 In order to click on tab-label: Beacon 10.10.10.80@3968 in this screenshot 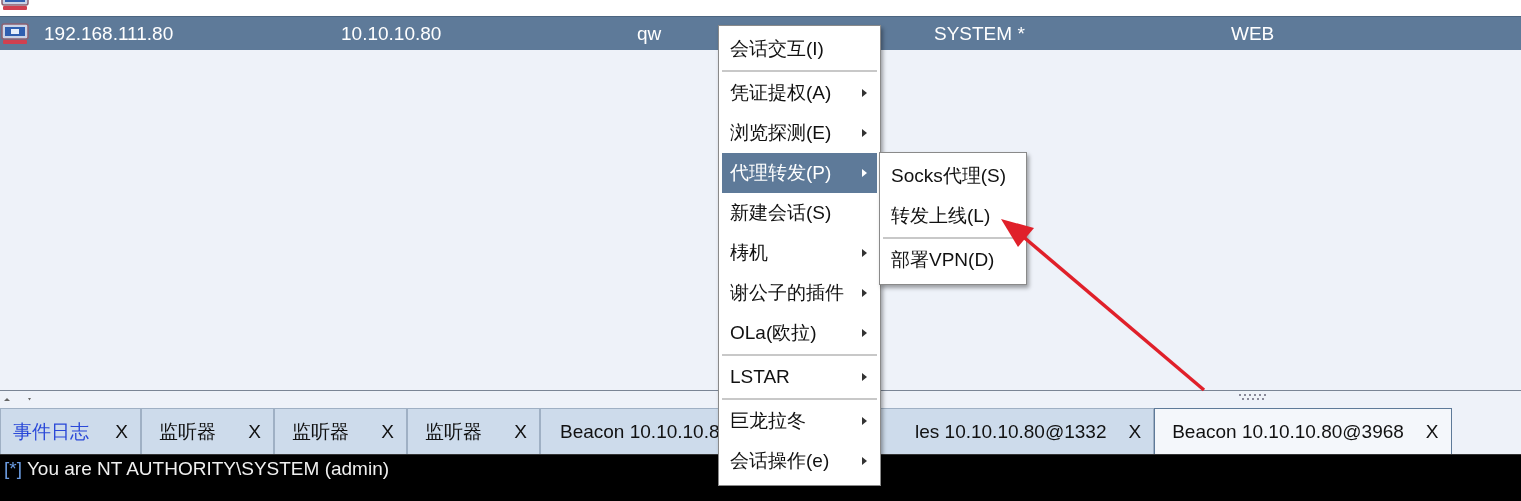, I will do `click(1288, 431)`.